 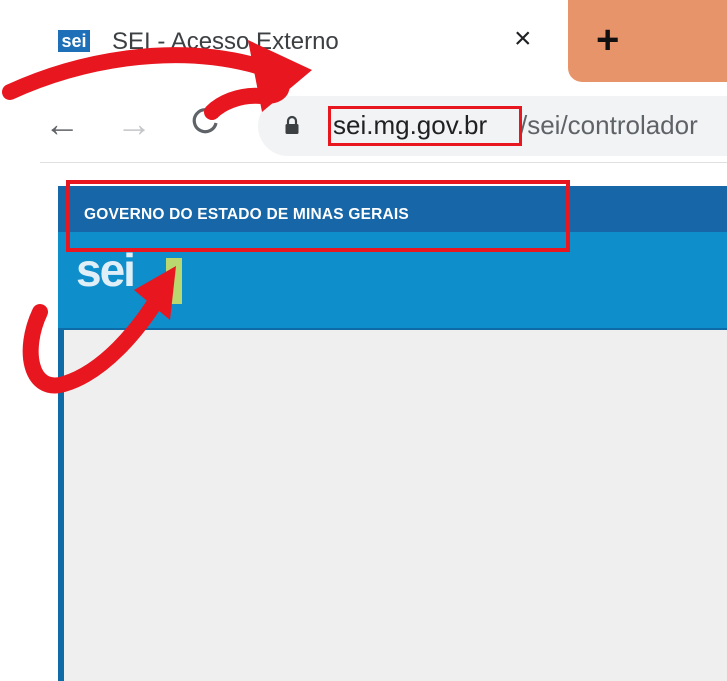 I want to click on lock-icon, so click(x=292, y=127).